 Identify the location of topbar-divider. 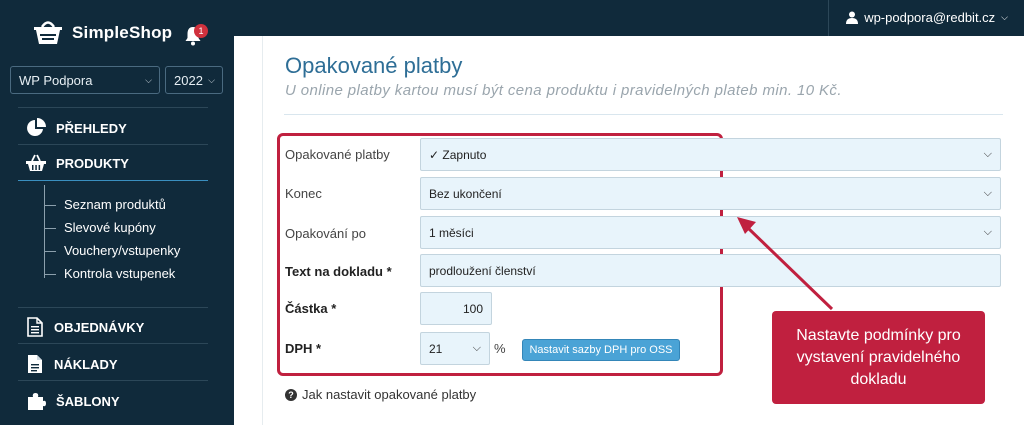
(829, 18).